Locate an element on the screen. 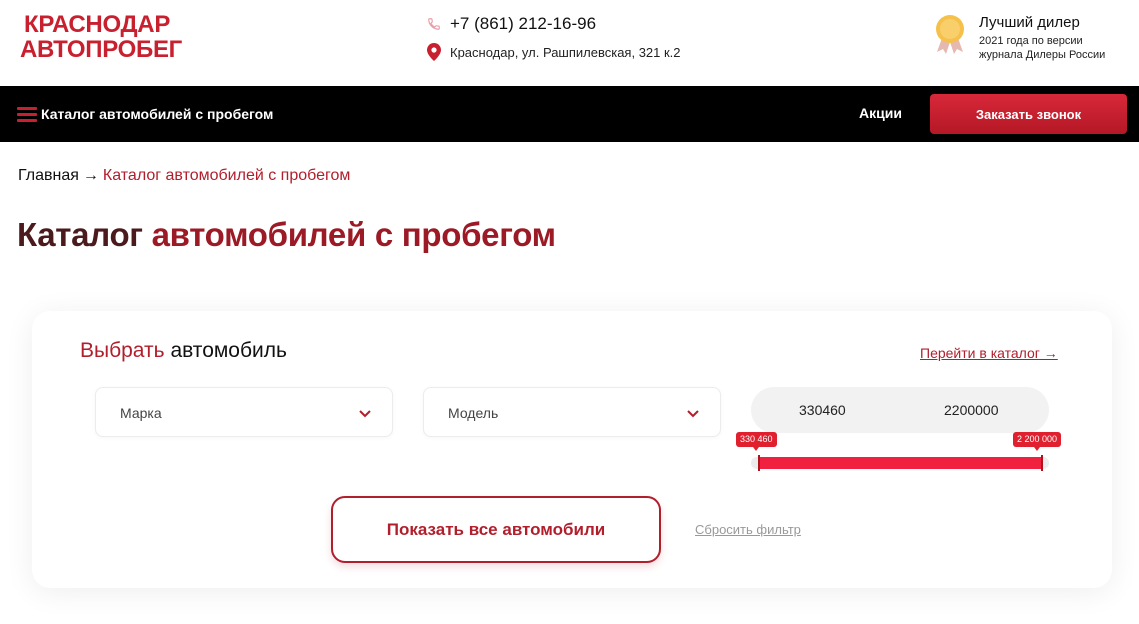 This screenshot has width=1139, height=624. model-select: Модель is located at coordinates (572, 412).